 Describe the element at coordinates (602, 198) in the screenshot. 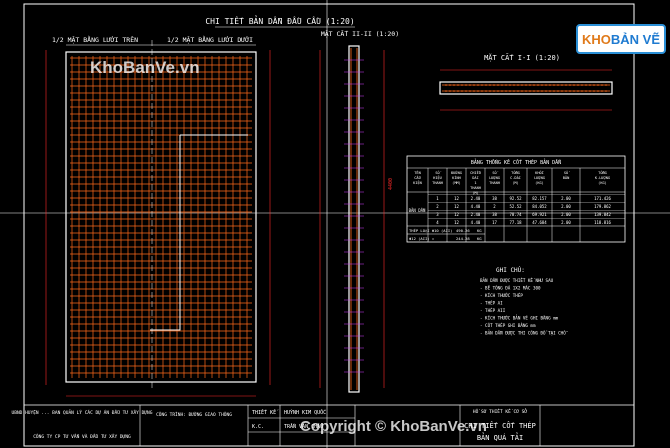

I see `table-cell: 171.426` at that location.